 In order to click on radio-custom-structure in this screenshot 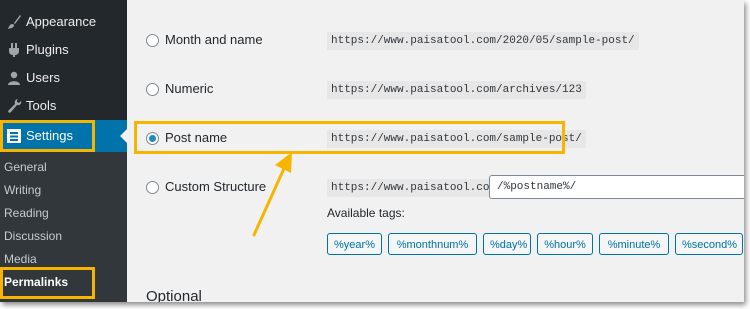, I will do `click(152, 187)`.